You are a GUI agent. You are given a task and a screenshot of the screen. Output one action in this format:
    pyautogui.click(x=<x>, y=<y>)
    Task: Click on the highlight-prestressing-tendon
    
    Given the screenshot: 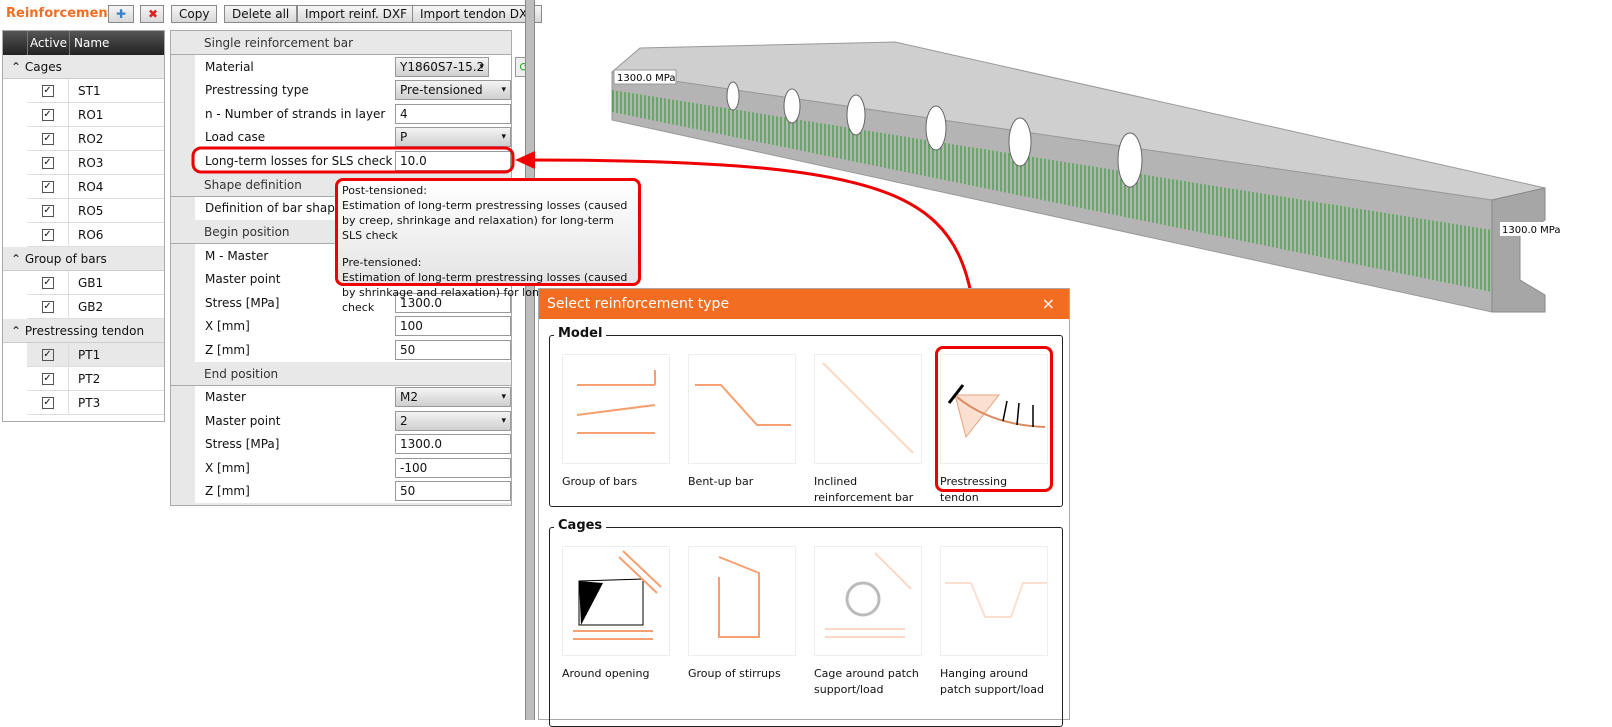 What is the action you would take?
    pyautogui.click(x=994, y=419)
    